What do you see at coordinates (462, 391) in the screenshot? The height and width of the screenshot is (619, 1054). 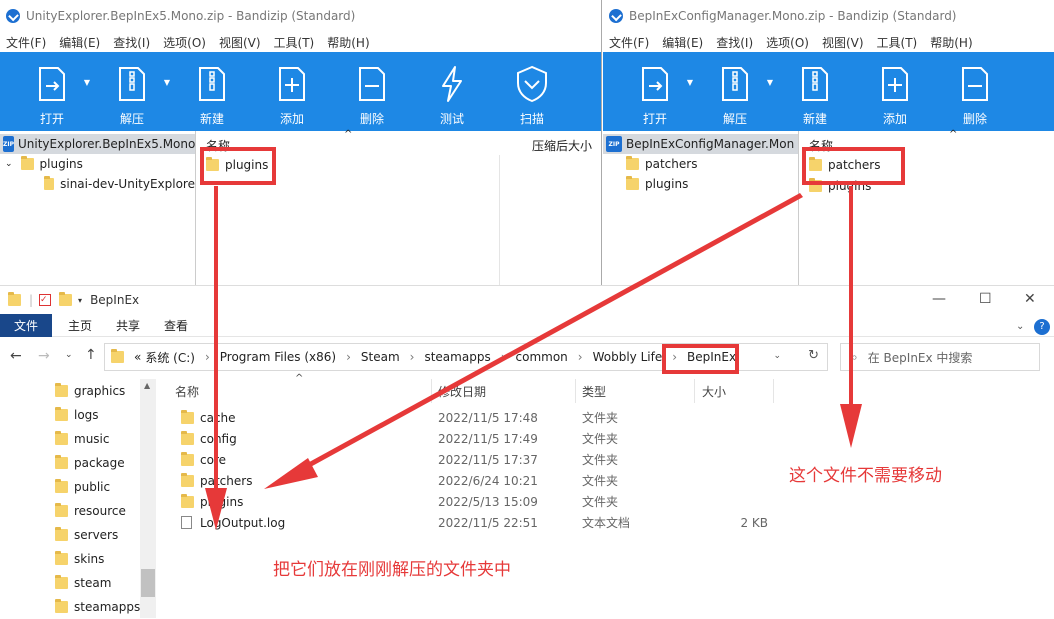 I see `col-date: 修改日期` at bounding box center [462, 391].